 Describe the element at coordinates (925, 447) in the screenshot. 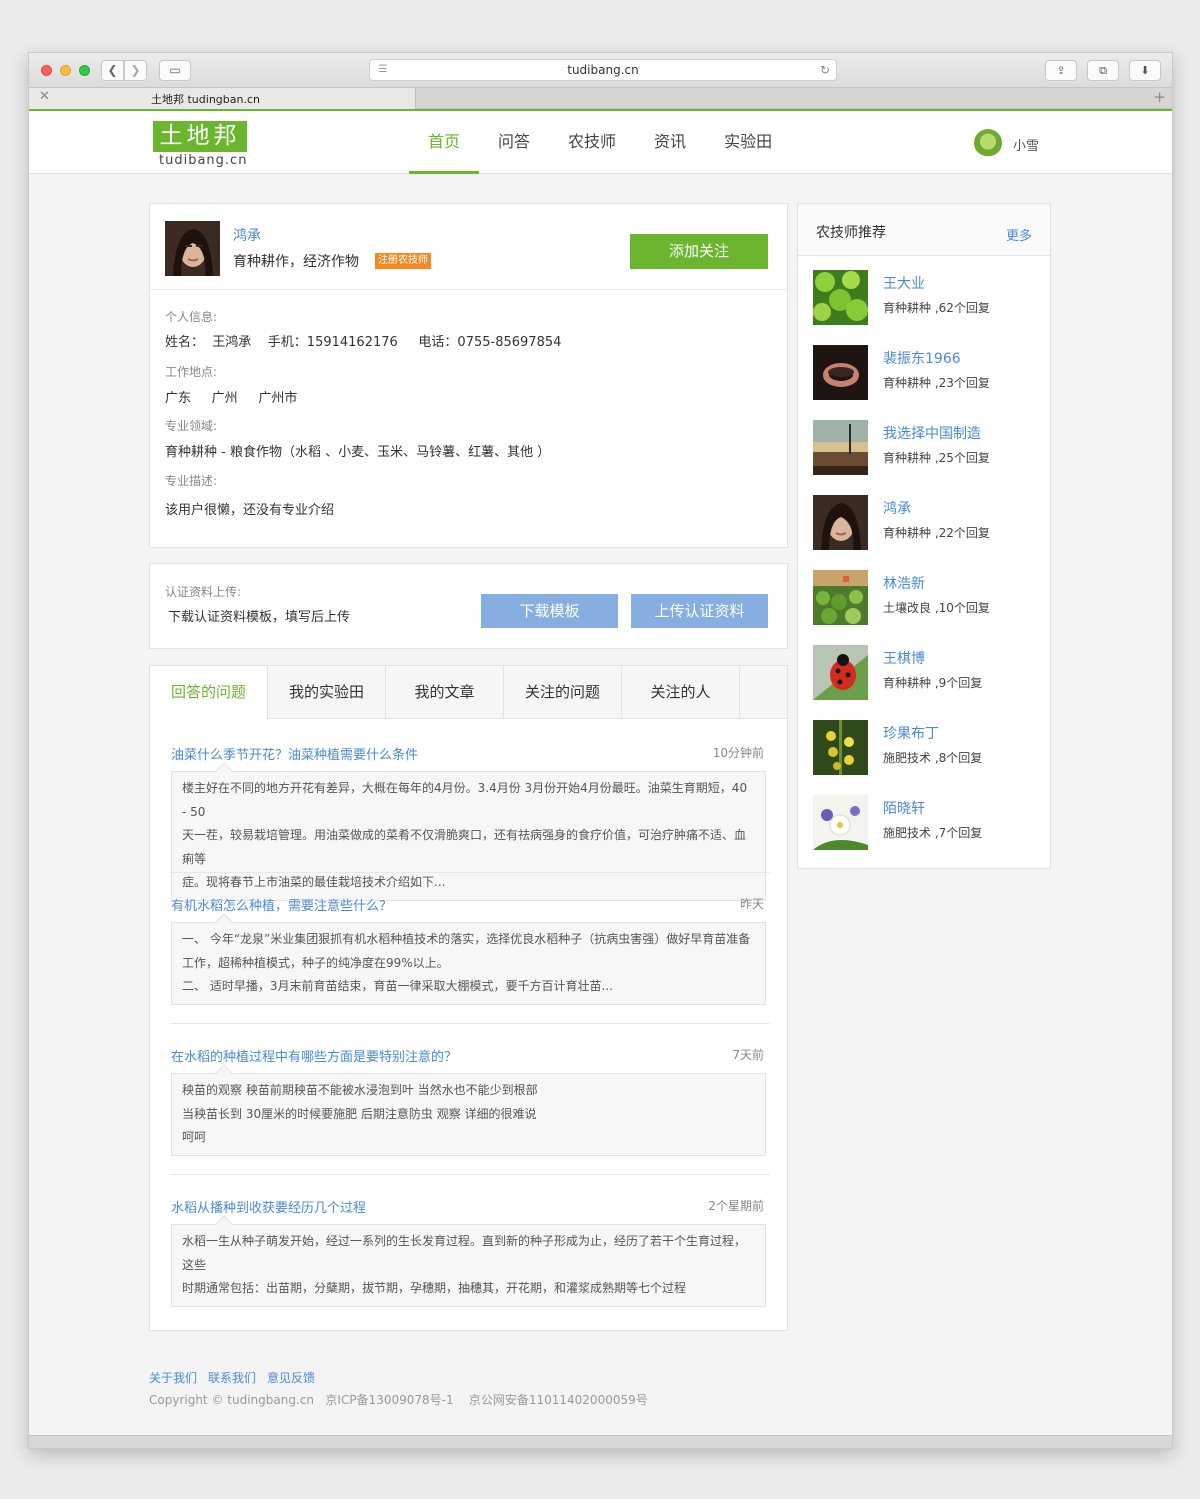

I see `expert-item: 我选择中国制造 育种耕种 ,25个回复` at that location.